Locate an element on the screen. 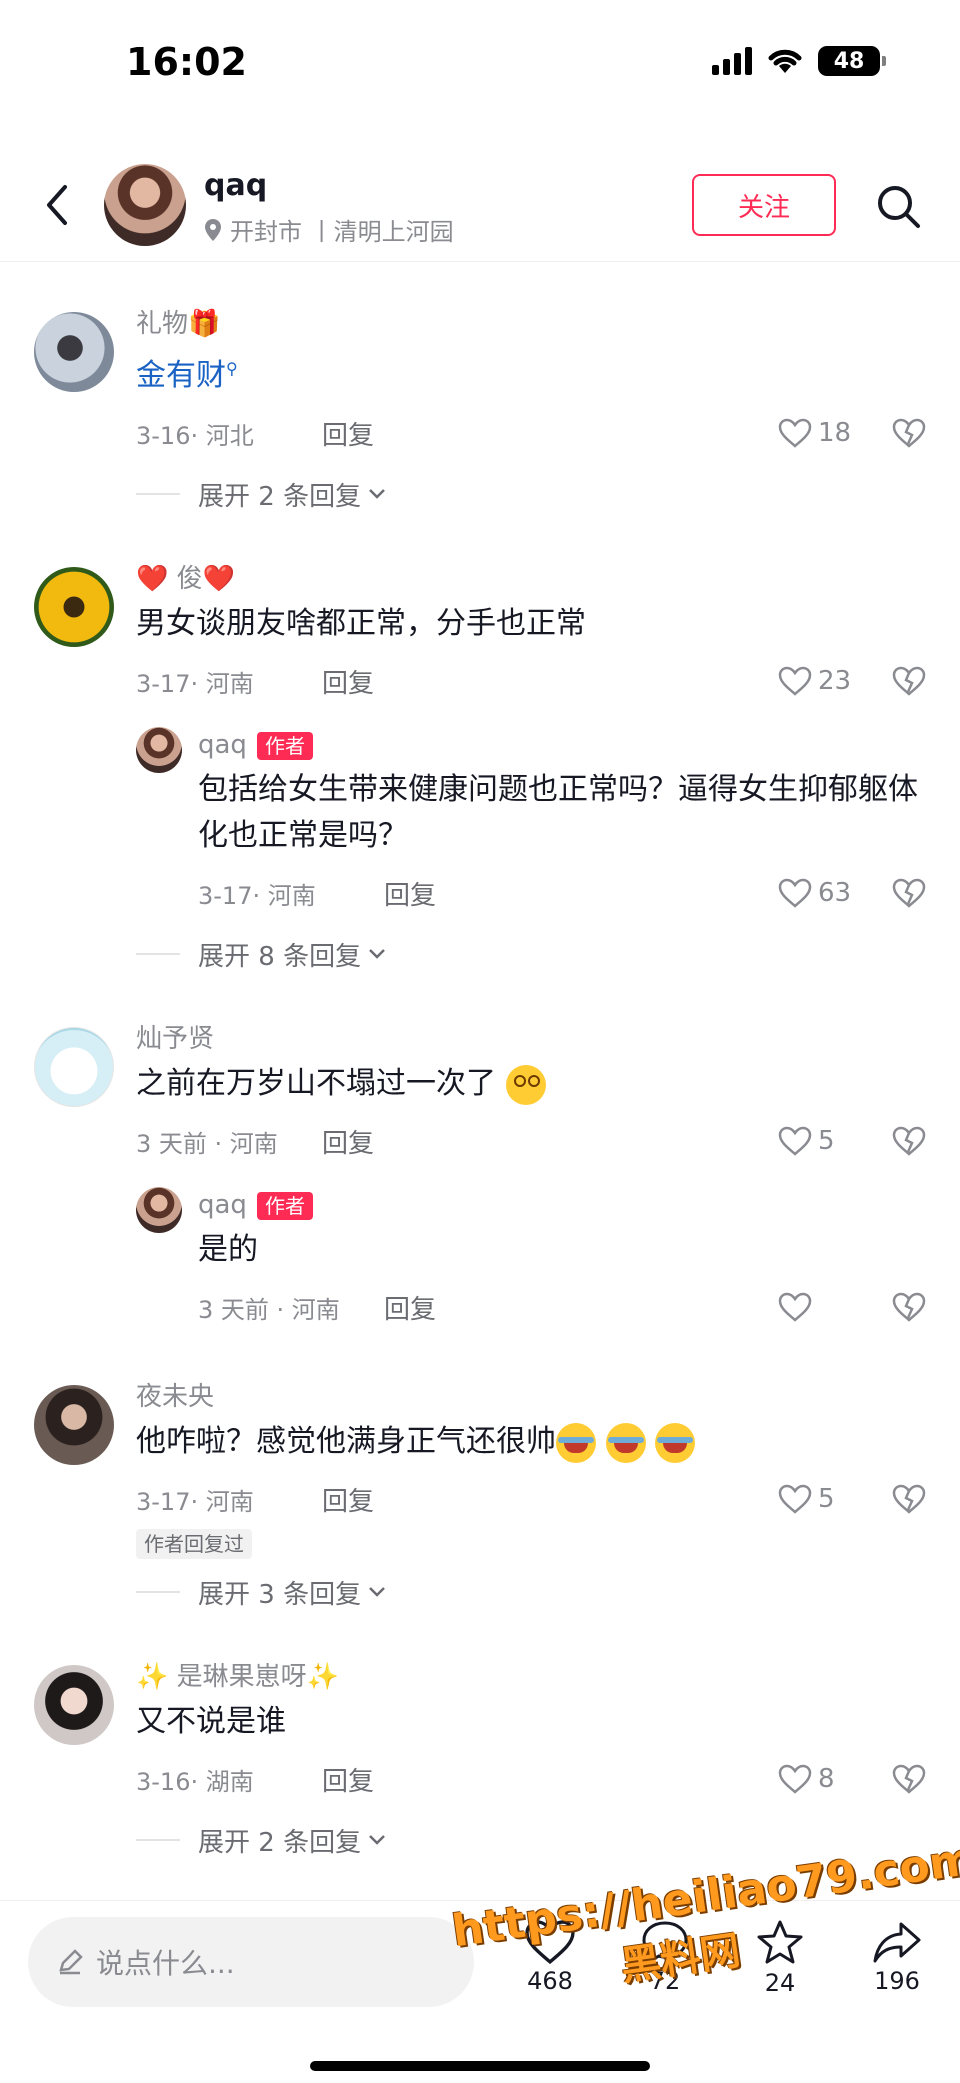 This screenshot has height=2083, width=960. comment-date: 3-16· 湖南 is located at coordinates (195, 1781).